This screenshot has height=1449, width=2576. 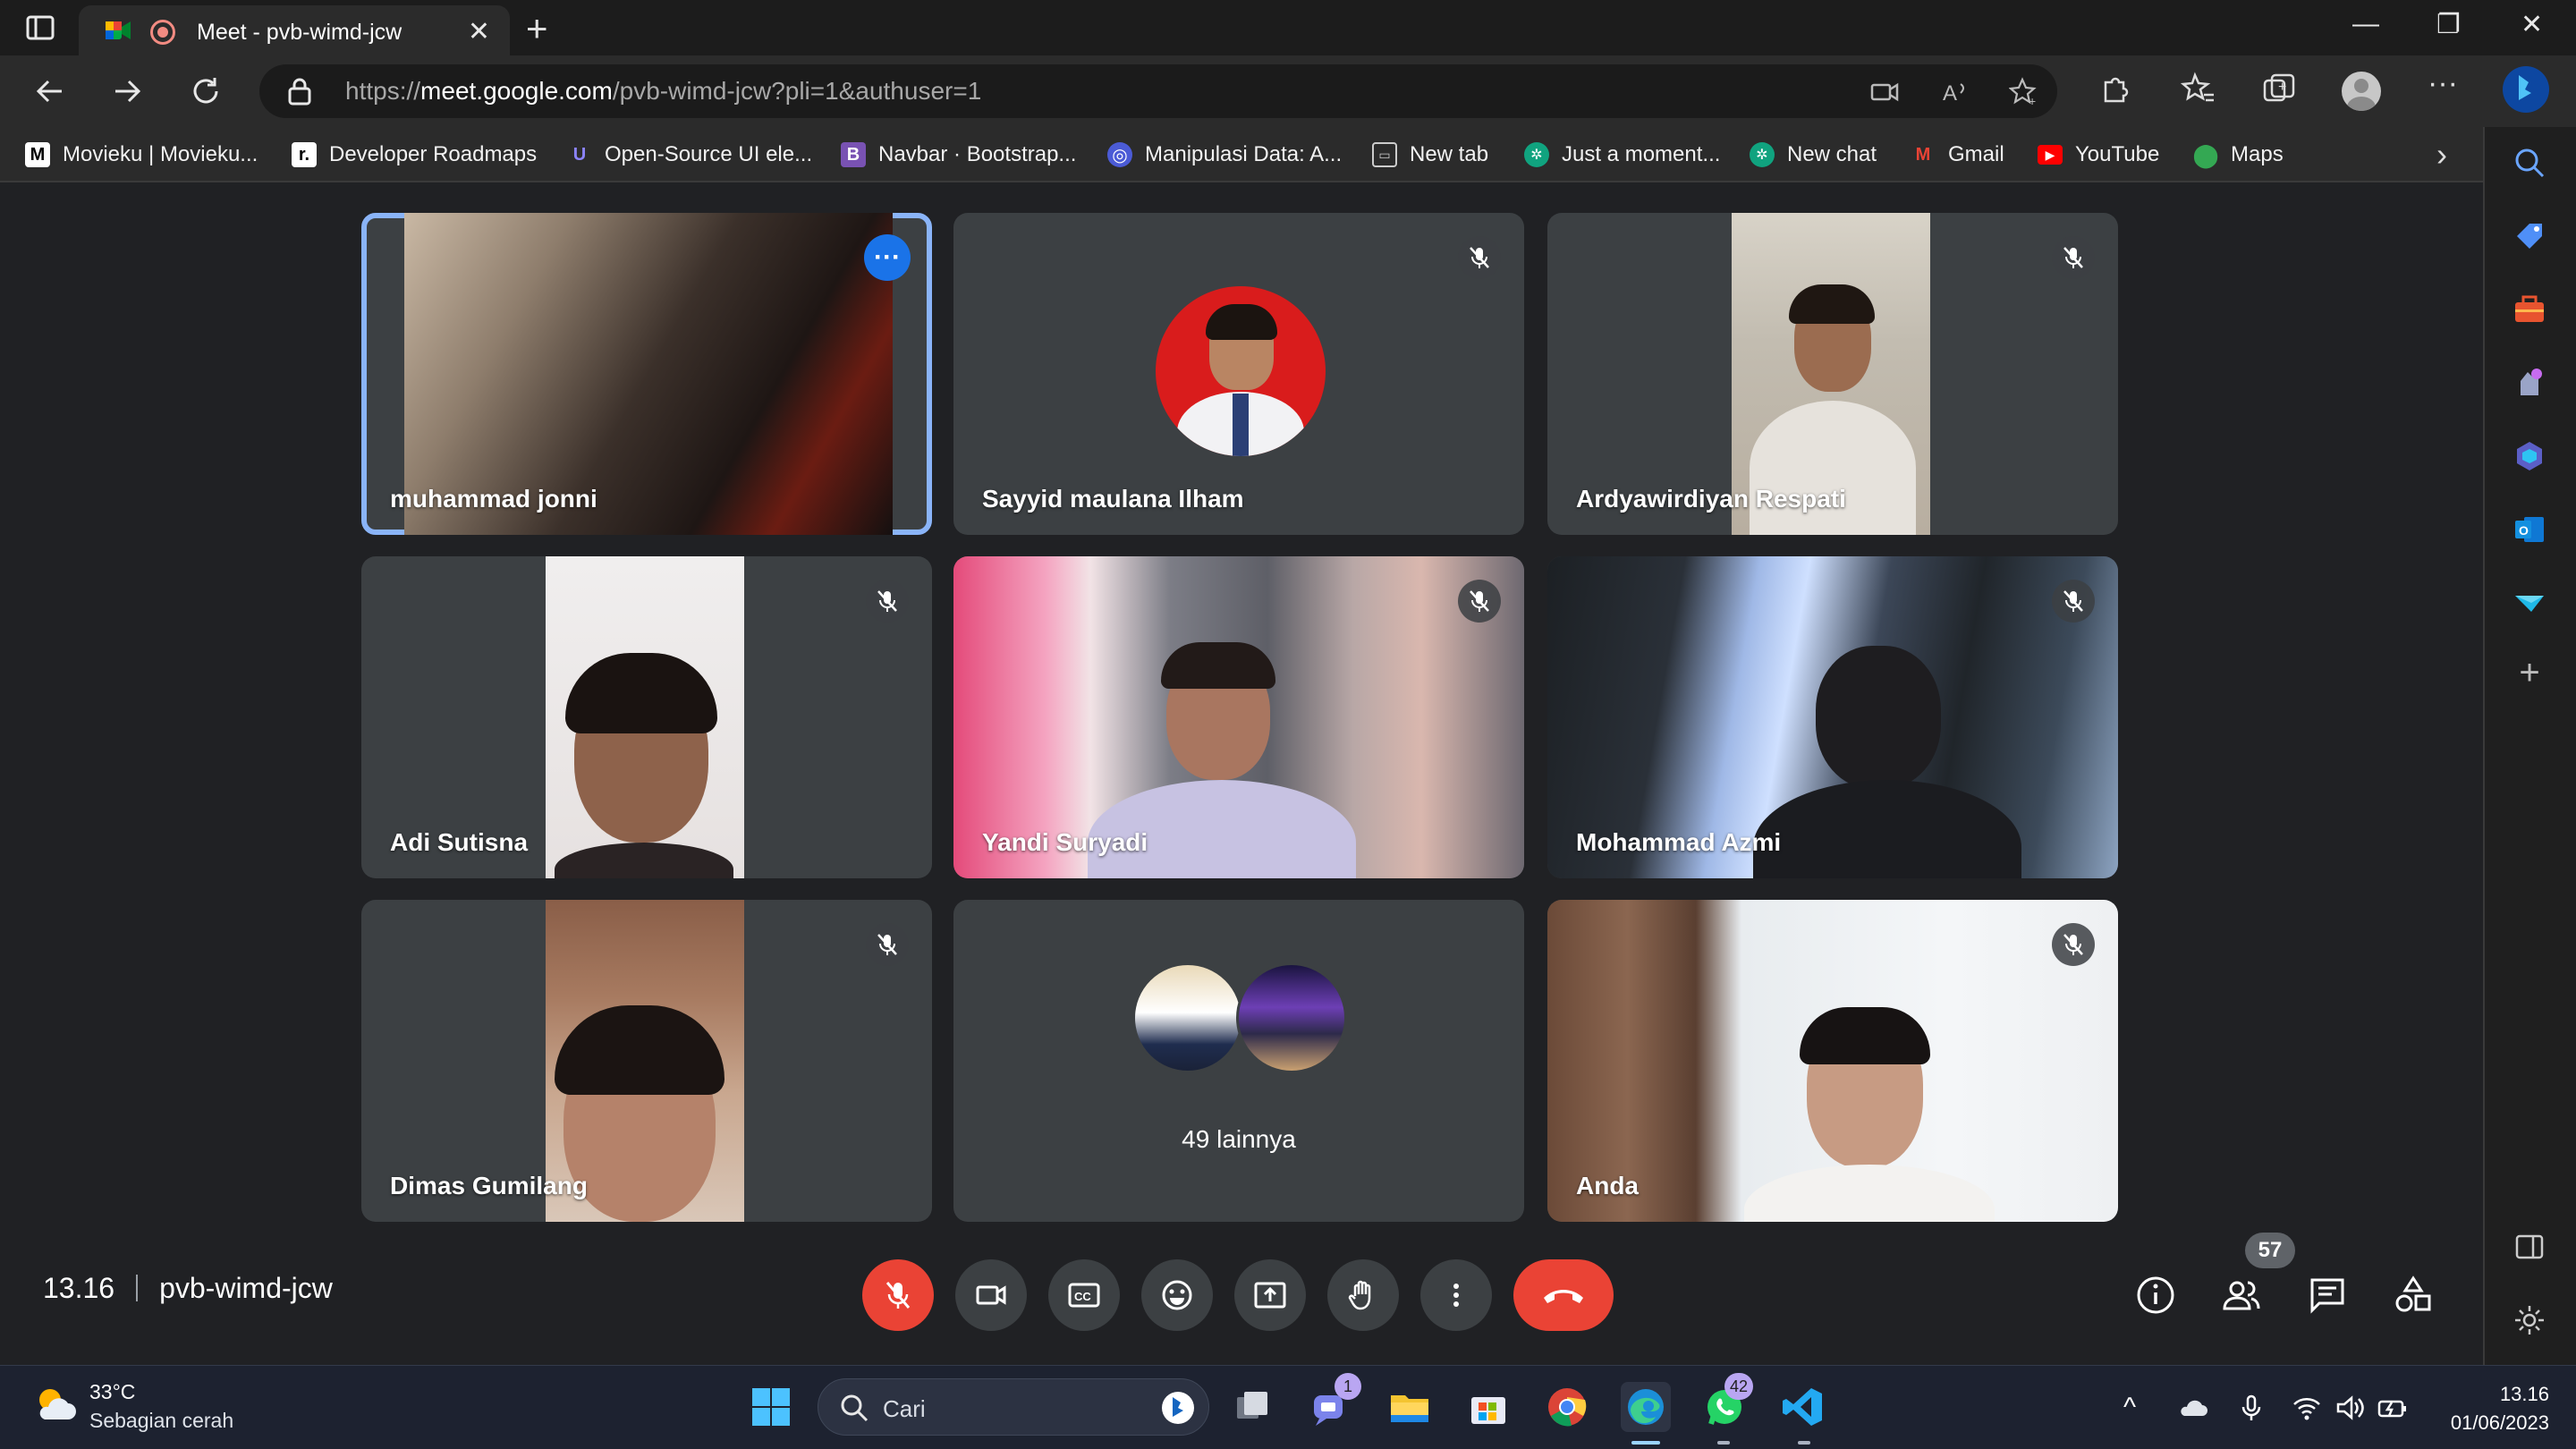 What do you see at coordinates (537, 28) in the screenshot?
I see `new-tab-button: +` at bounding box center [537, 28].